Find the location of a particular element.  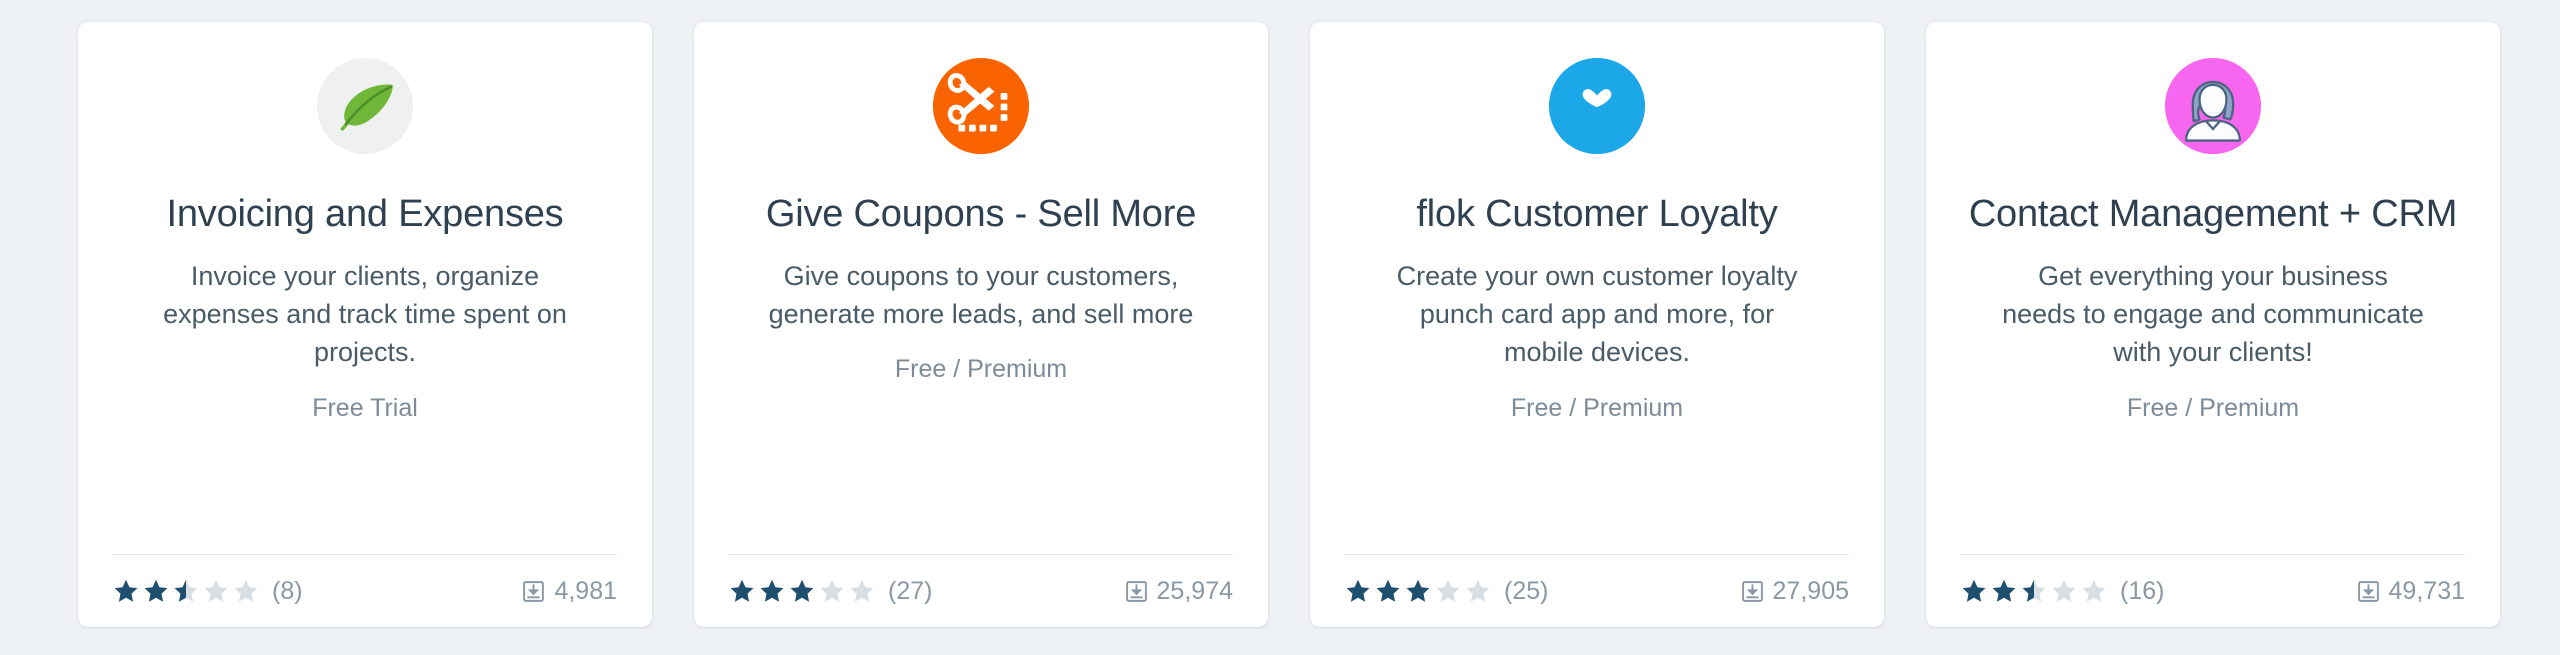

card-footer: (25) 27,905 is located at coordinates (1597, 591).